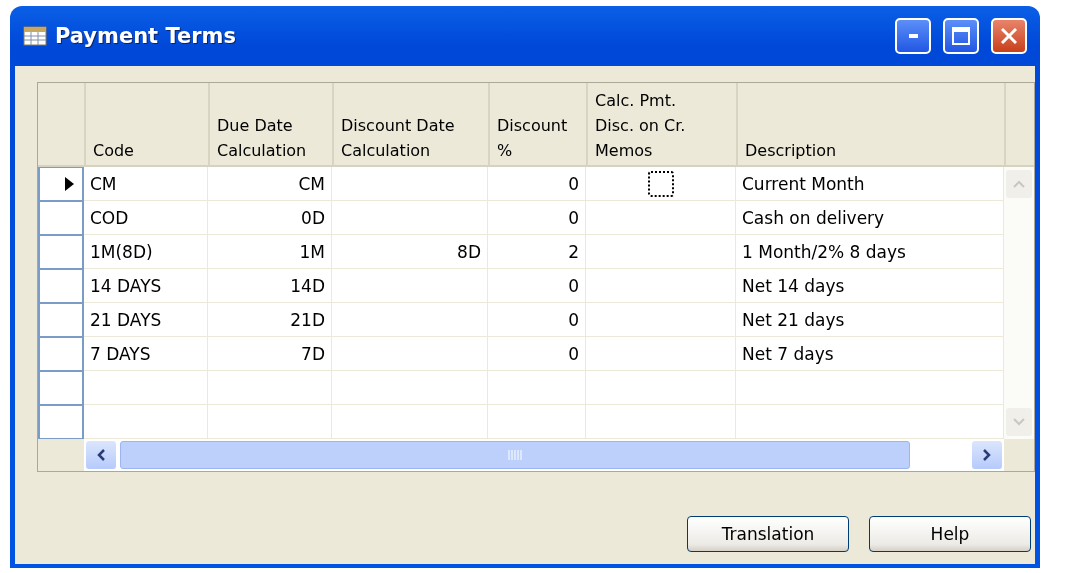 This screenshot has height=573, width=1068. Describe the element at coordinates (870, 184) in the screenshot. I see `table-cell: Current Month` at that location.